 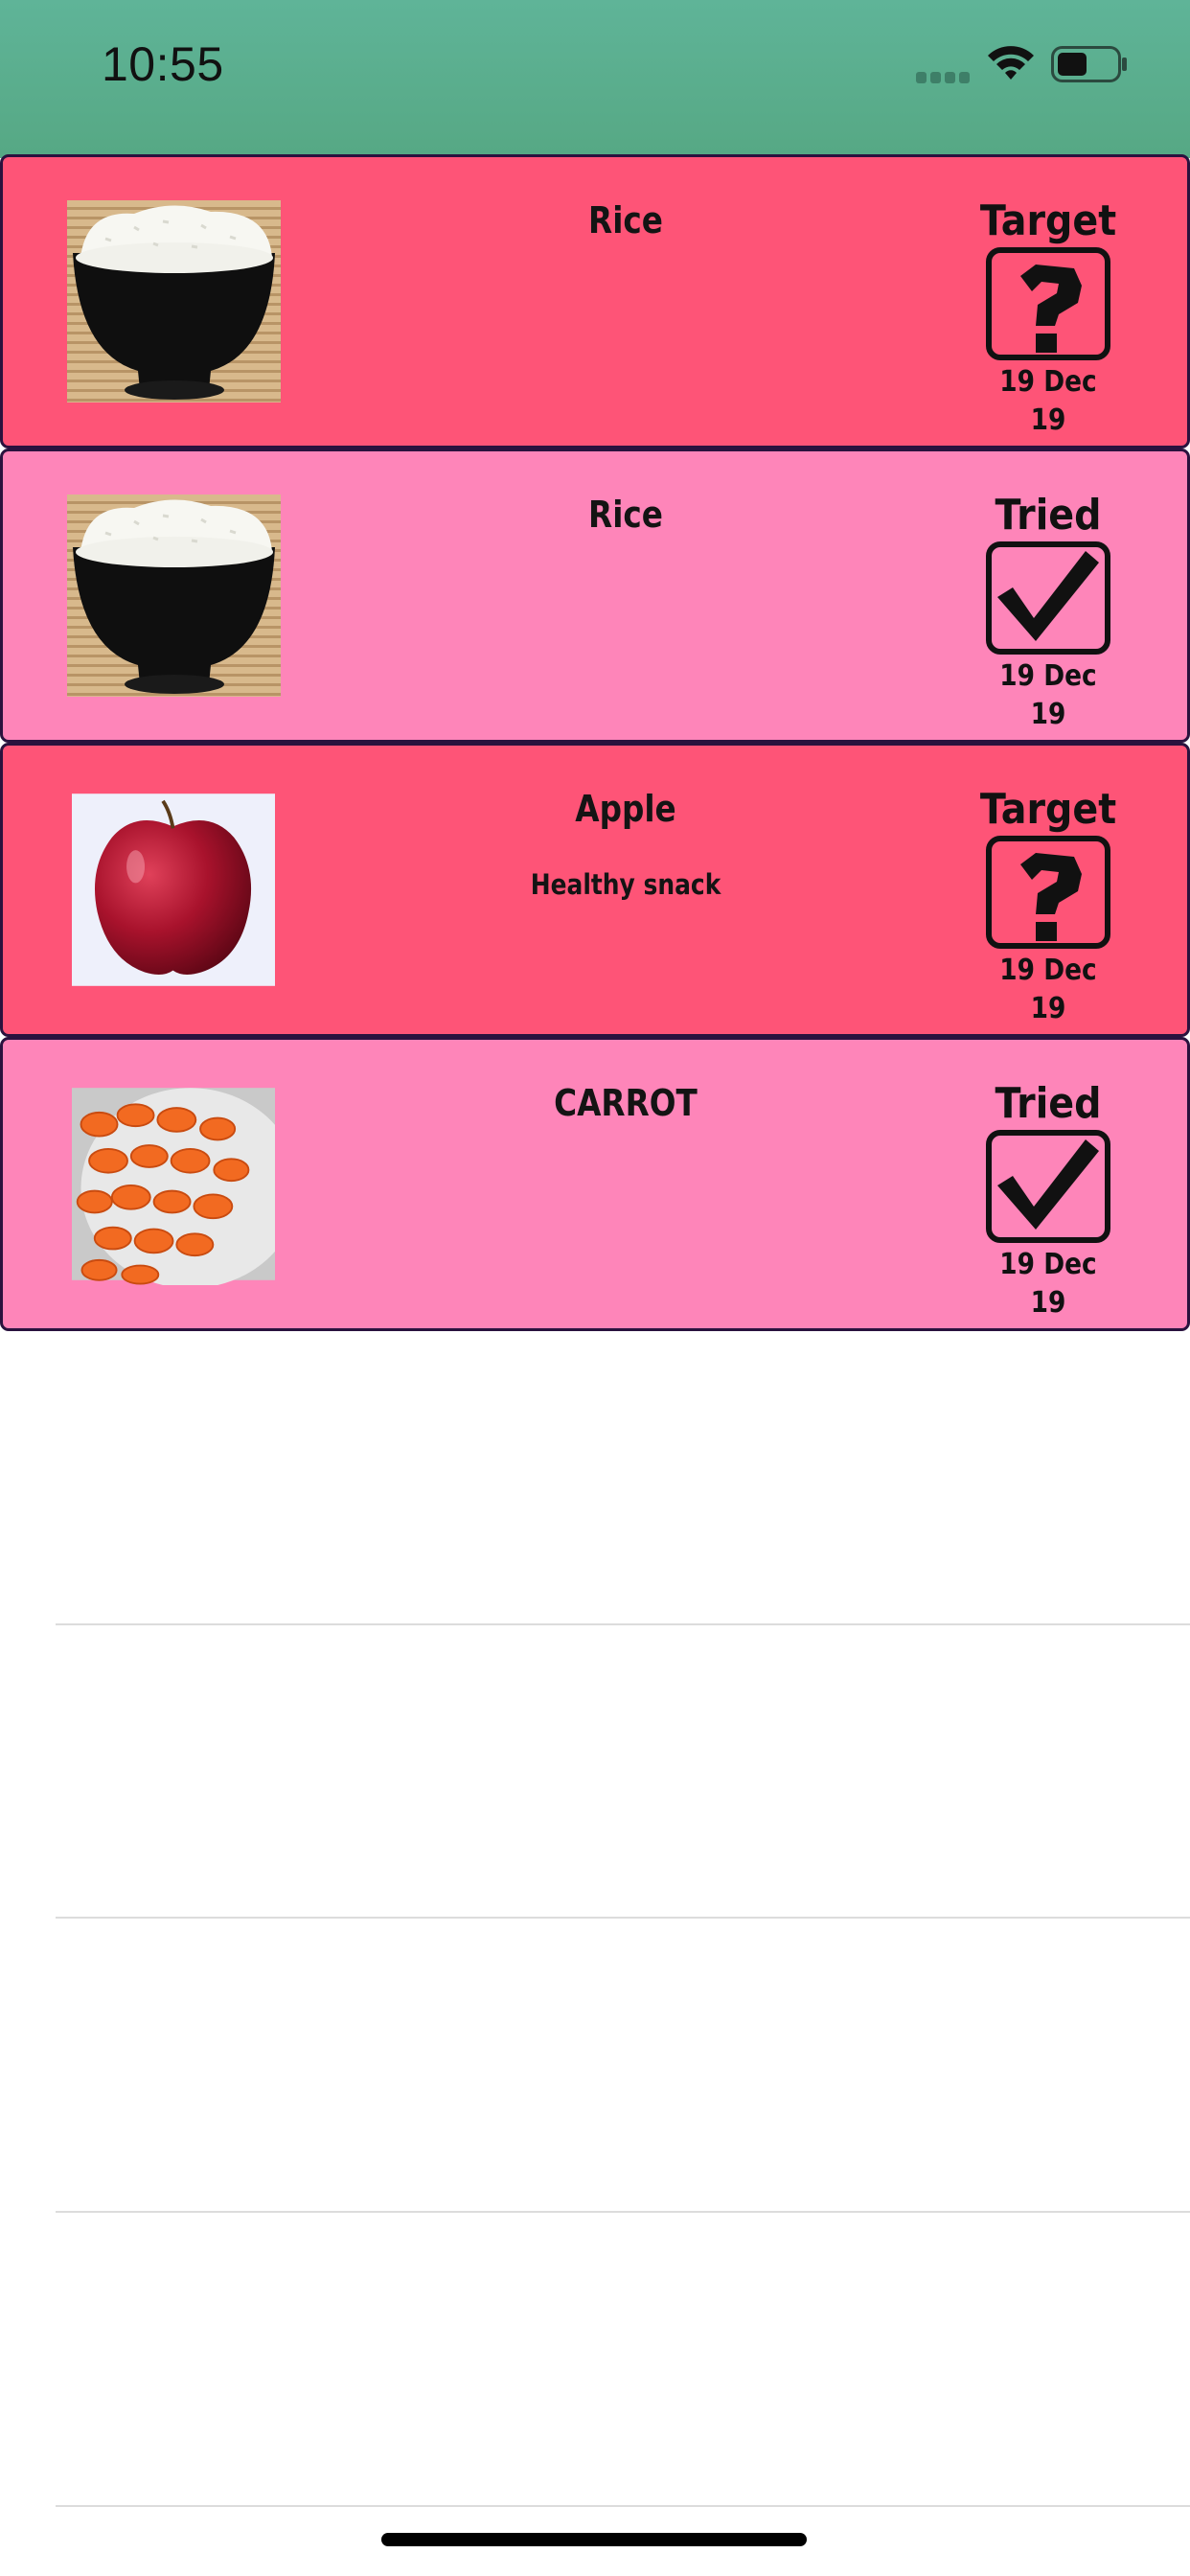 I want to click on status-time: 10:55, so click(x=163, y=64).